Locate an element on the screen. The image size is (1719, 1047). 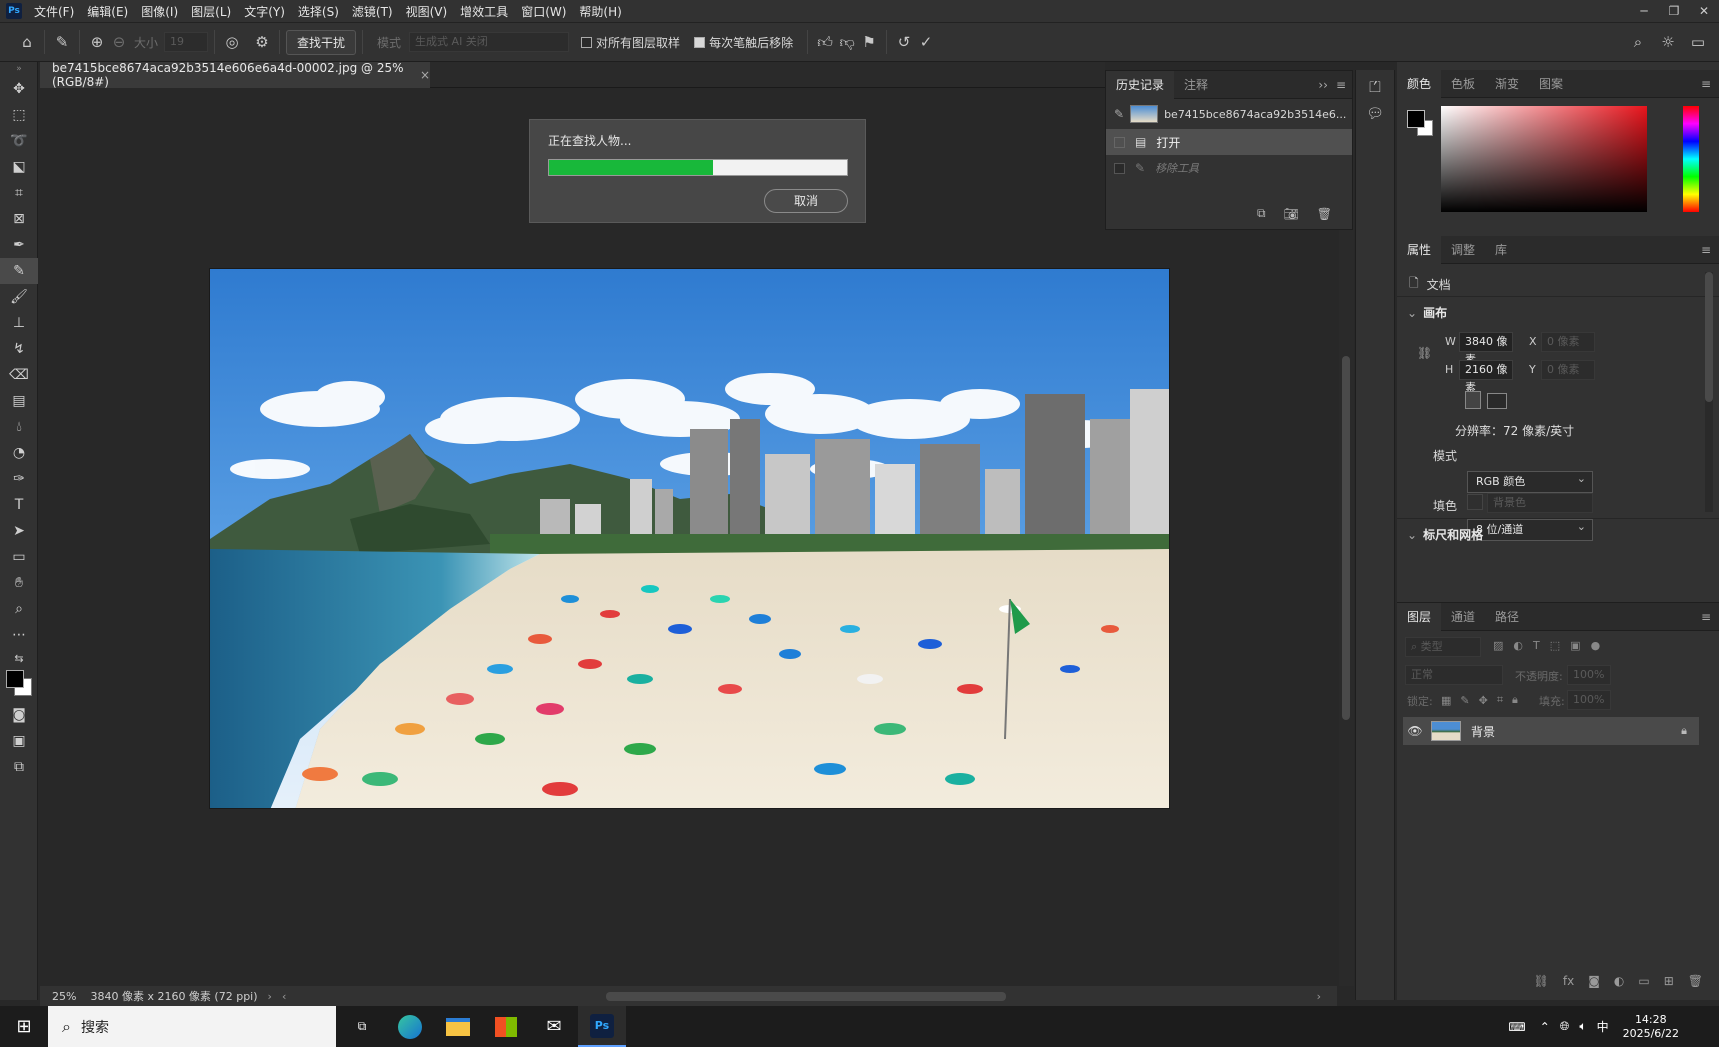
bit-depth-select: 8 位/通道 is located at coordinates (1530, 529).